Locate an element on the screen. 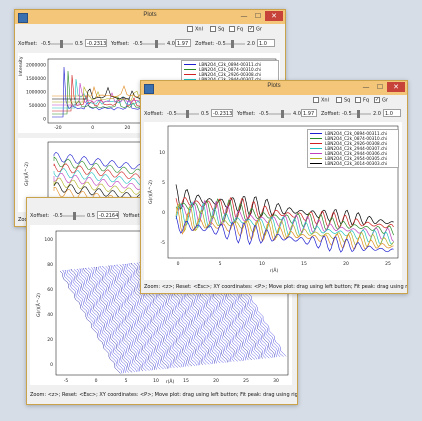 This screenshot has height=421, width=422. y-tick-label: 100 is located at coordinates (48, 240).